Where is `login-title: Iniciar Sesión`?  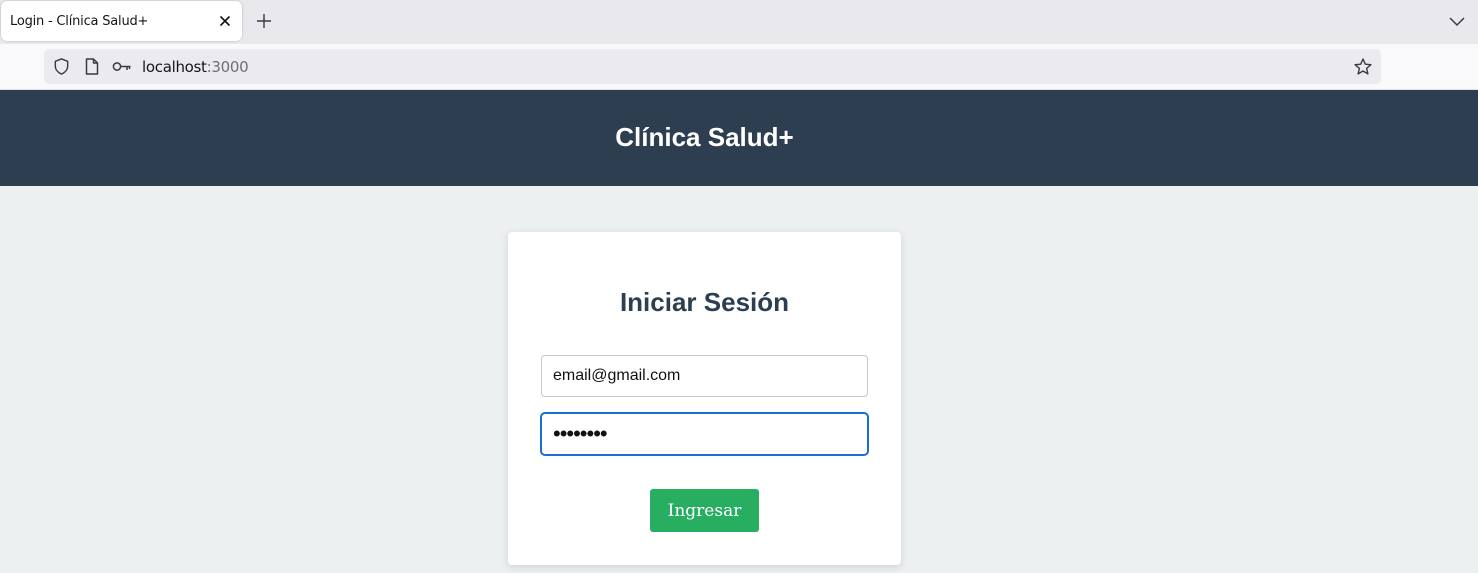 login-title: Iniciar Sesión is located at coordinates (704, 302).